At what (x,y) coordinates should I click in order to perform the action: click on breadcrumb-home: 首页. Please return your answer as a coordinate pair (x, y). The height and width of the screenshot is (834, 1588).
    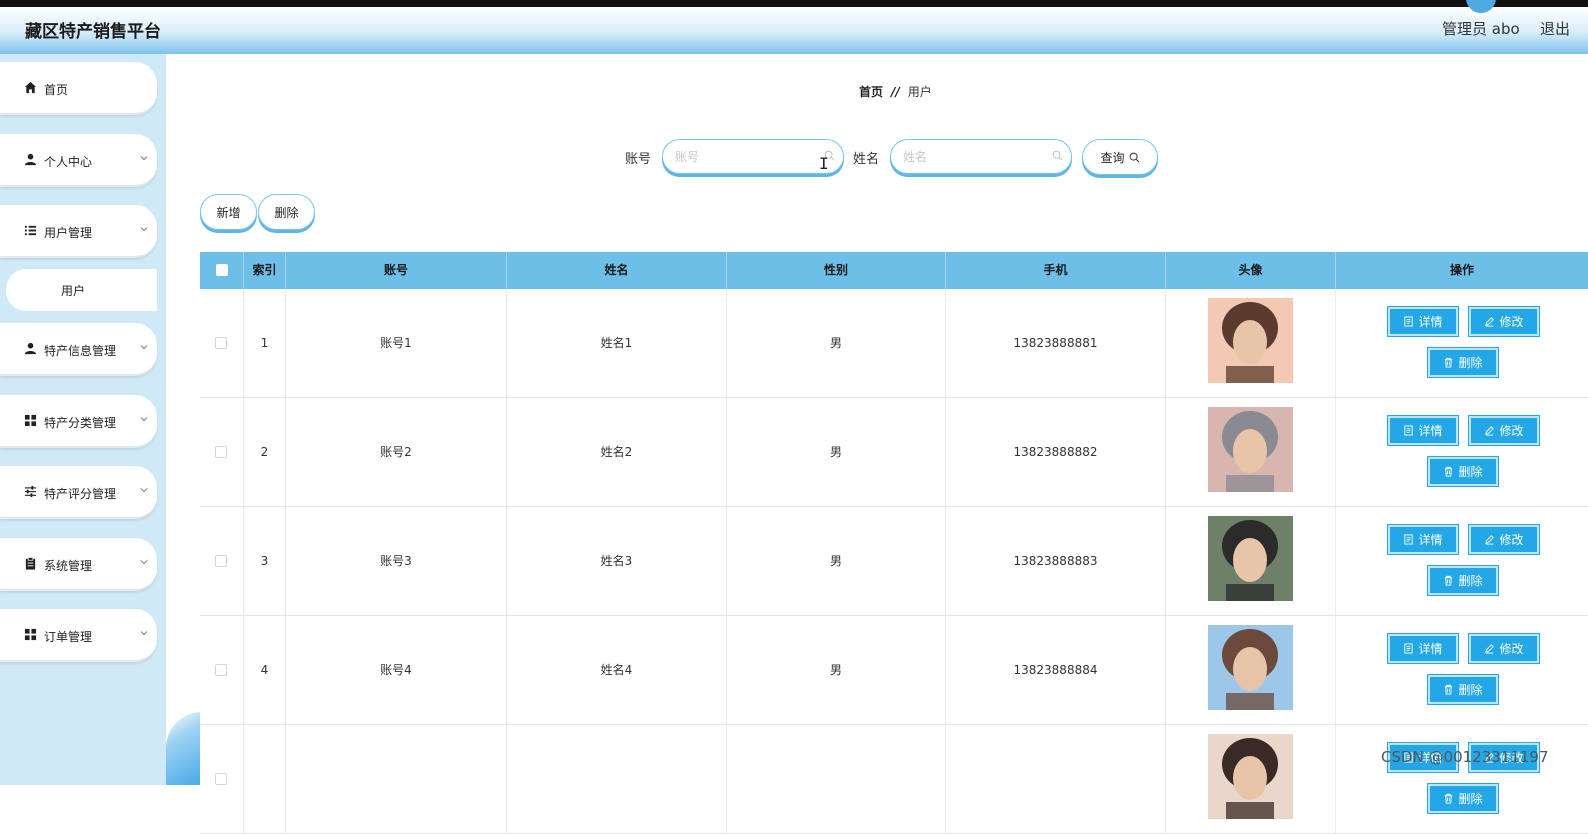
    Looking at the image, I should click on (871, 92).